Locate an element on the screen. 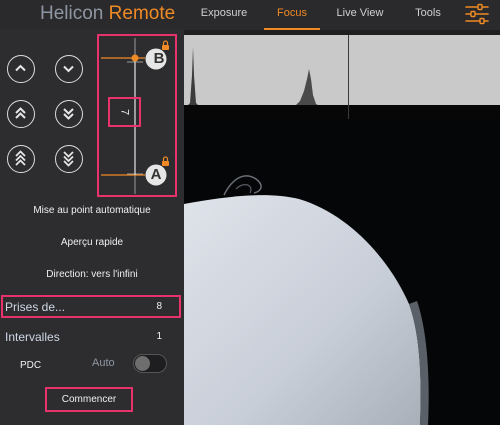 The height and width of the screenshot is (425, 500). intervals-label: Intervalles is located at coordinates (32, 337).